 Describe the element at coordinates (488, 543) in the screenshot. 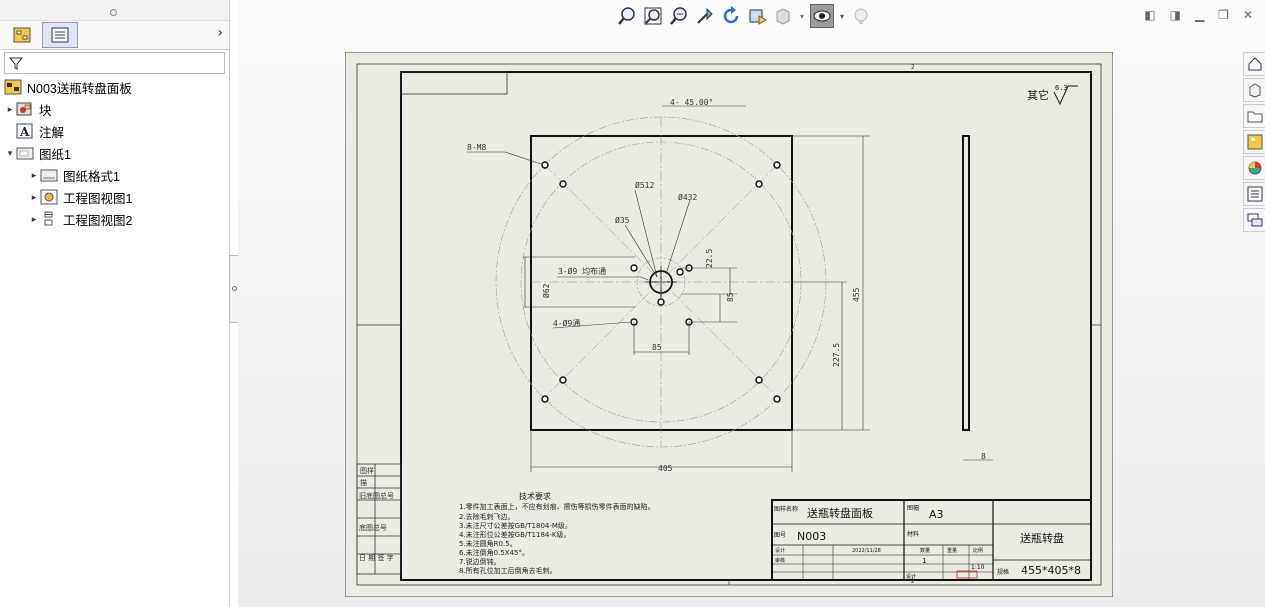

I see `tech-req-line: 5.未注圆角R0.5。` at that location.